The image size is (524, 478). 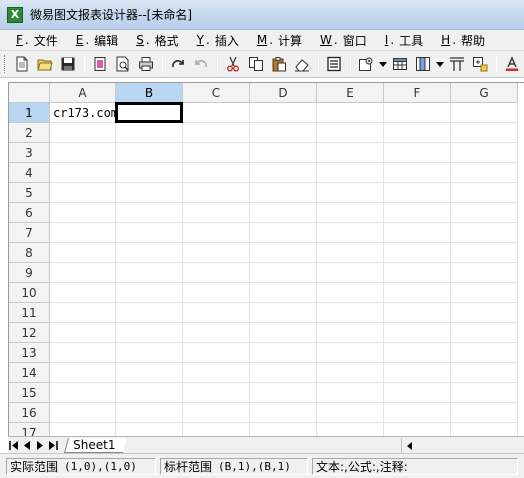 What do you see at coordinates (177, 64) in the screenshot?
I see `redo-icon` at bounding box center [177, 64].